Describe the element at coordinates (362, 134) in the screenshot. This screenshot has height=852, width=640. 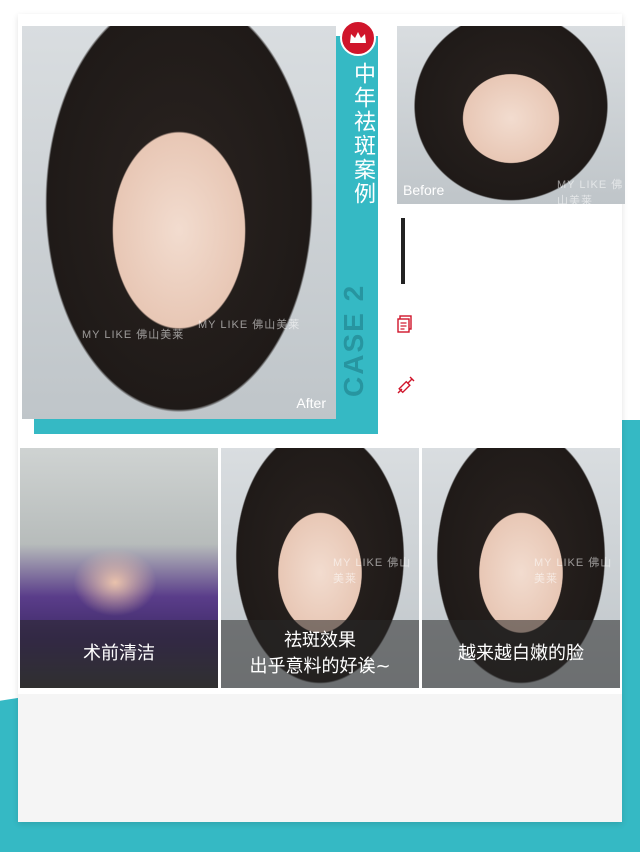
I see `case-title: 中年祛斑案例` at that location.